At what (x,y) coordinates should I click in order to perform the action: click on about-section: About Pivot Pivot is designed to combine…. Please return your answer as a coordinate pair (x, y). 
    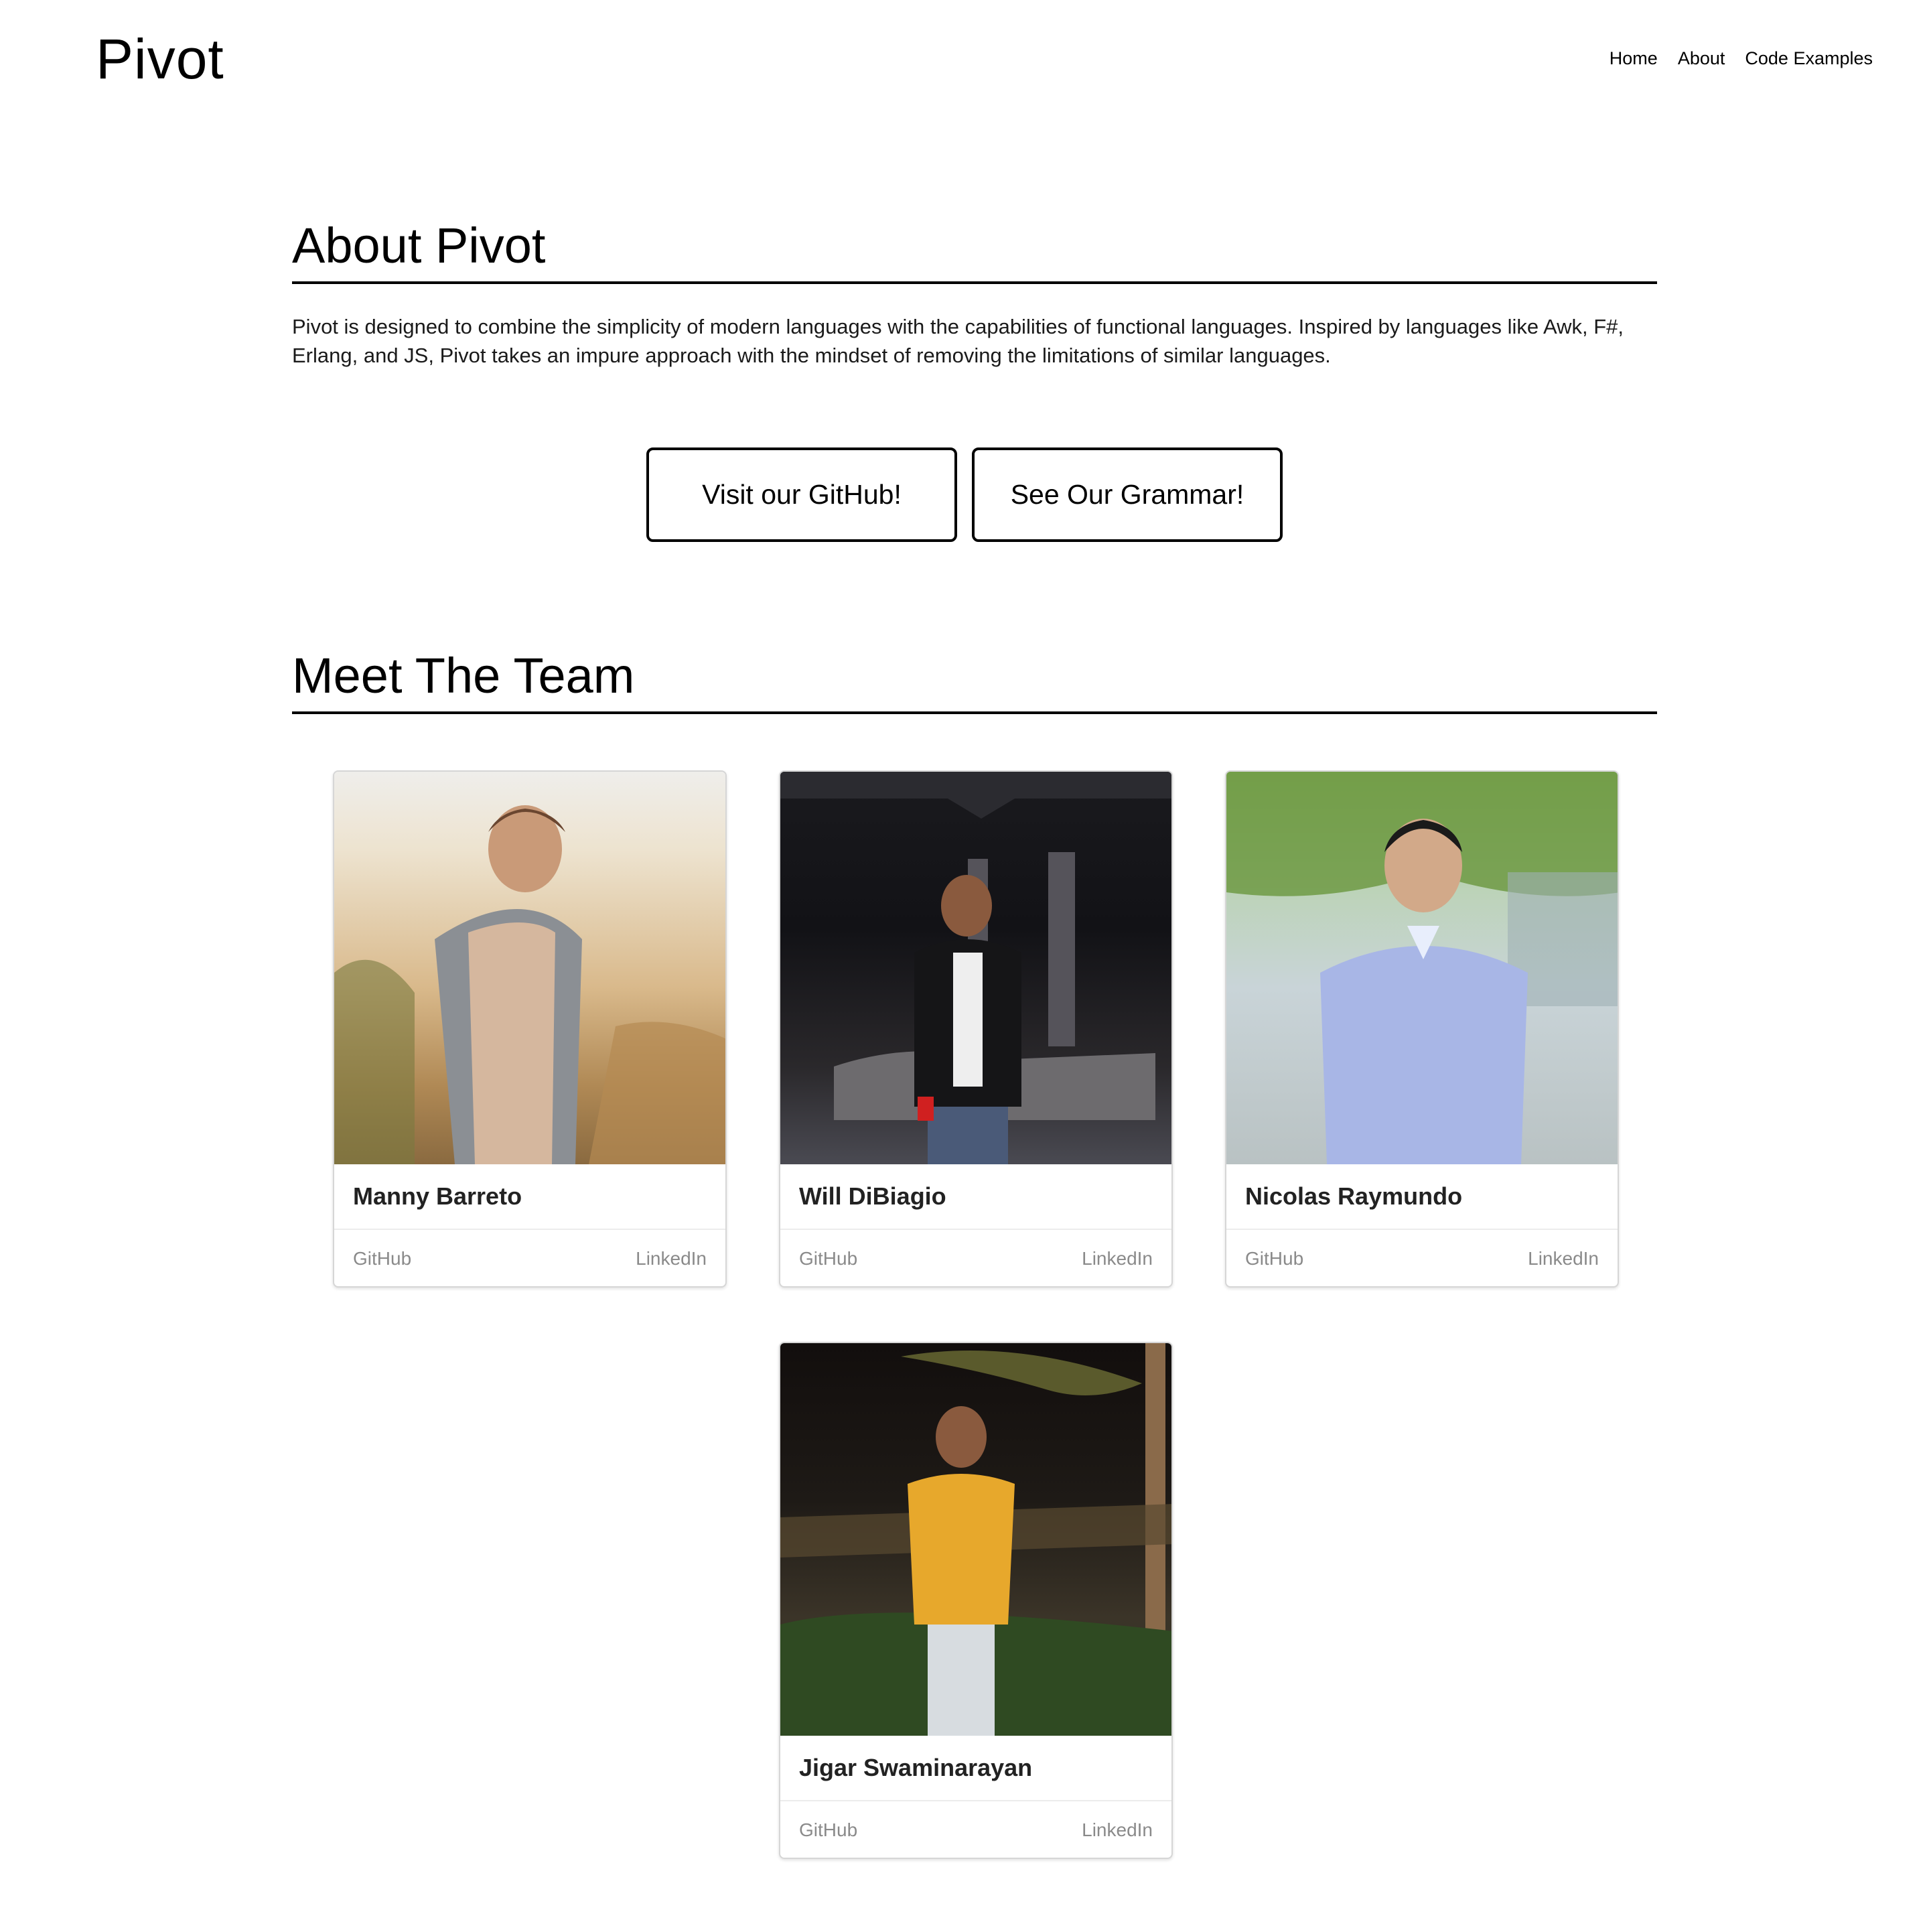
    Looking at the image, I should click on (974, 295).